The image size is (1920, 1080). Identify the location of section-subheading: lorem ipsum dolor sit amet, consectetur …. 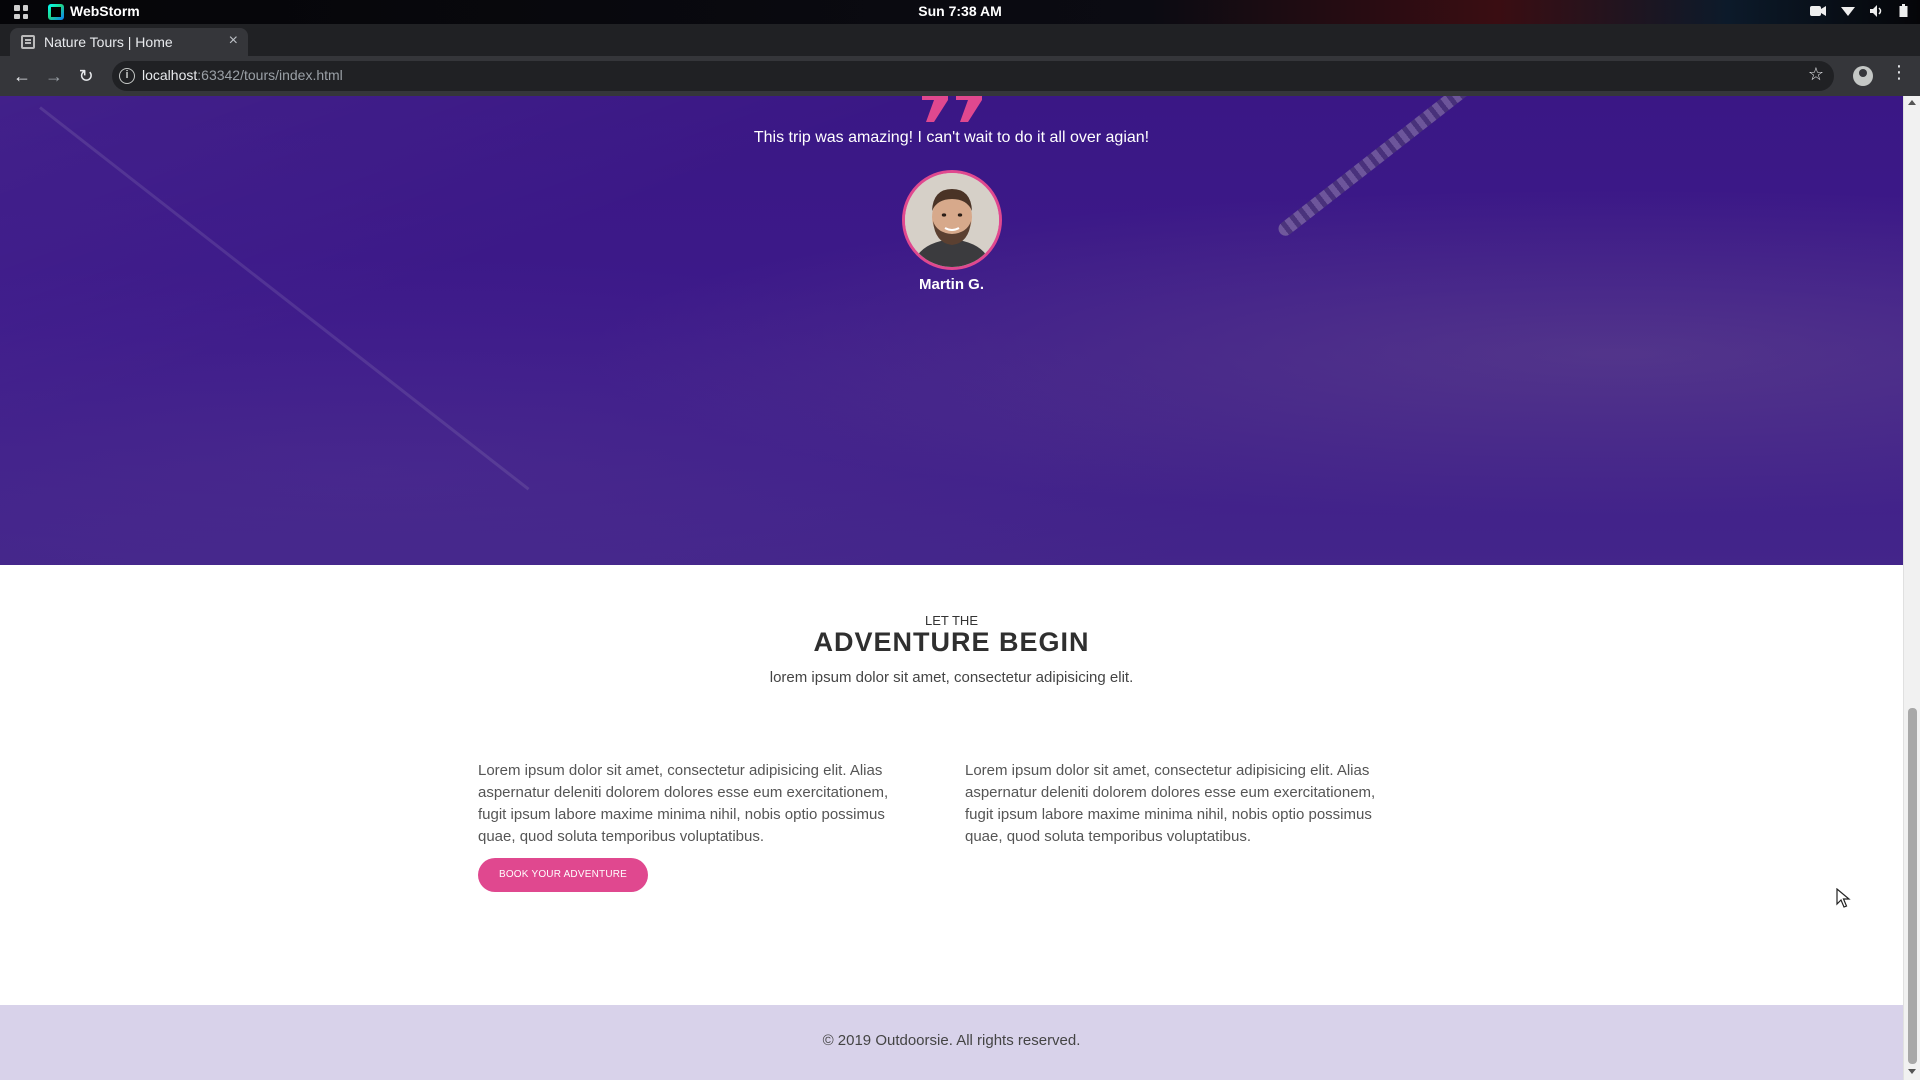
(951, 677).